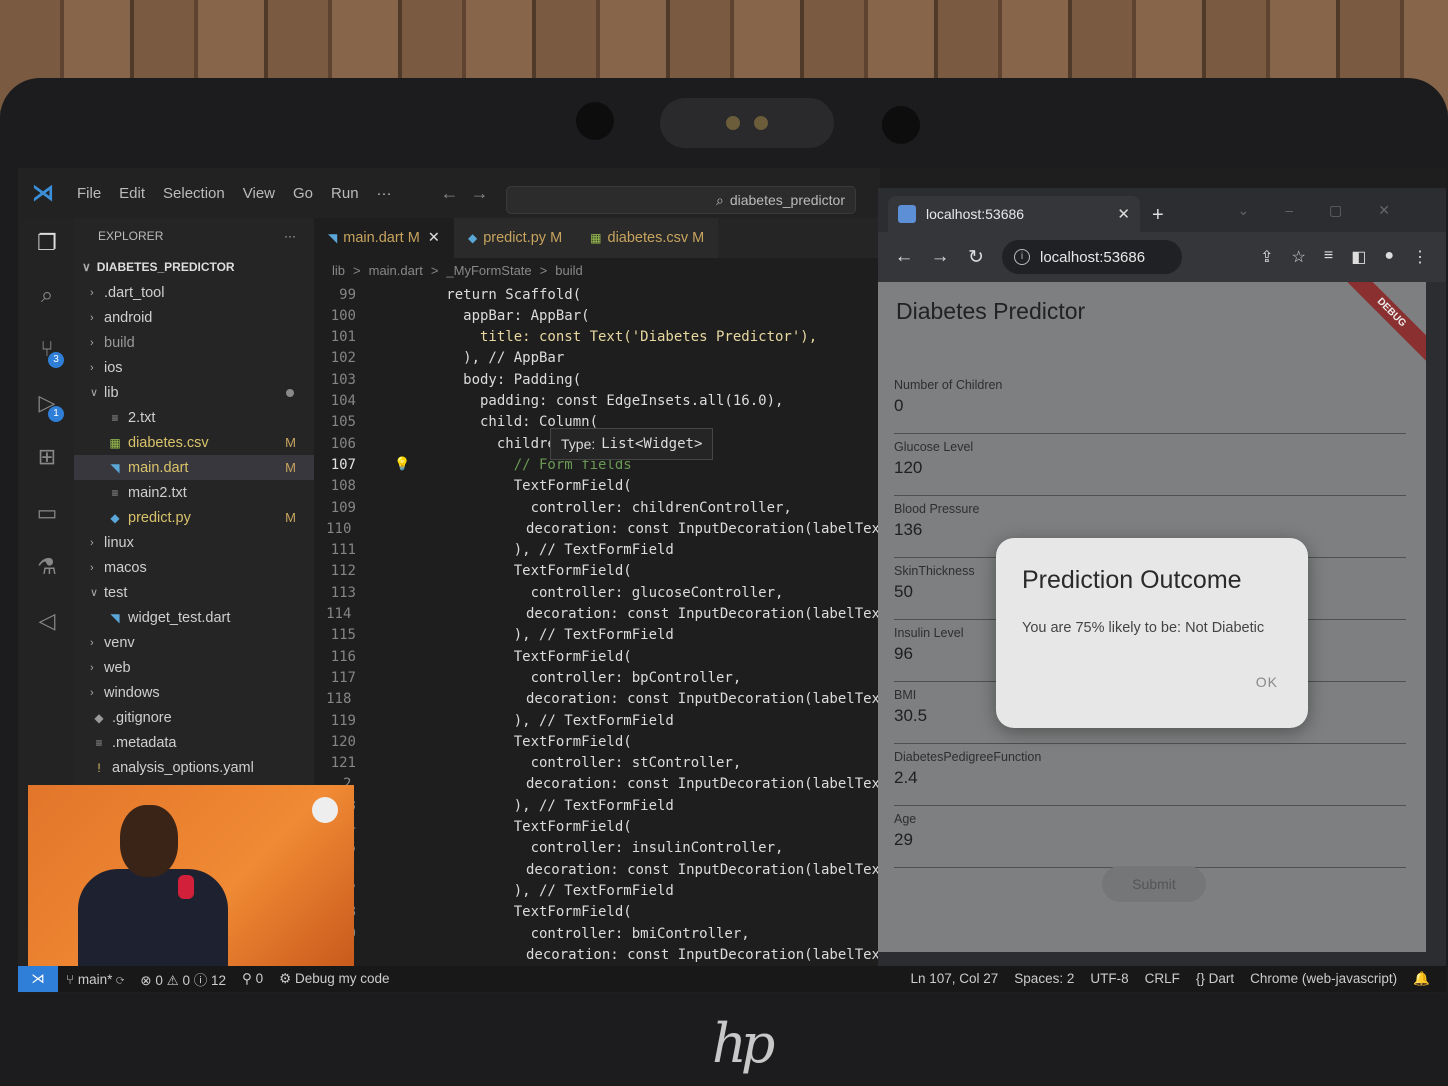 This screenshot has width=1448, height=1086. What do you see at coordinates (89, 193) in the screenshot?
I see `menu-item: File` at bounding box center [89, 193].